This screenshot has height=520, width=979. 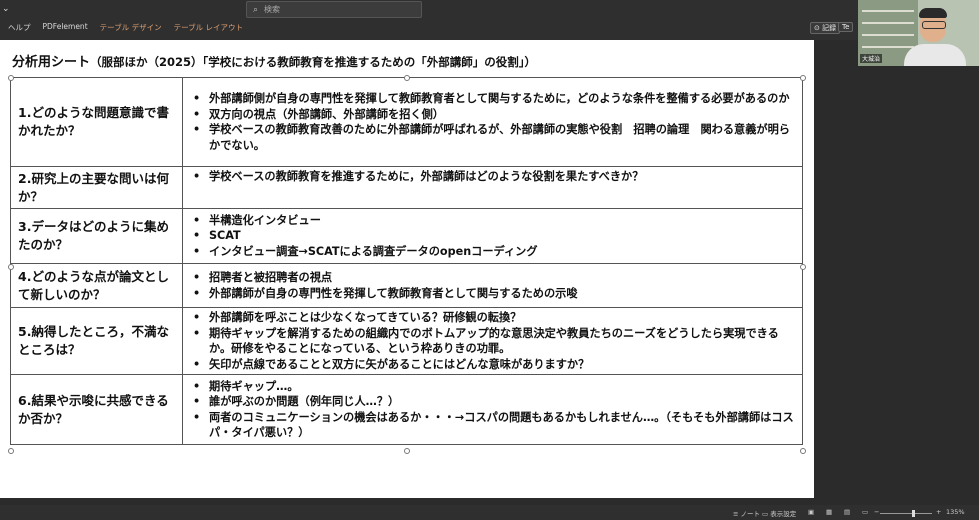 I want to click on teams-share-button: Te, so click(x=846, y=27).